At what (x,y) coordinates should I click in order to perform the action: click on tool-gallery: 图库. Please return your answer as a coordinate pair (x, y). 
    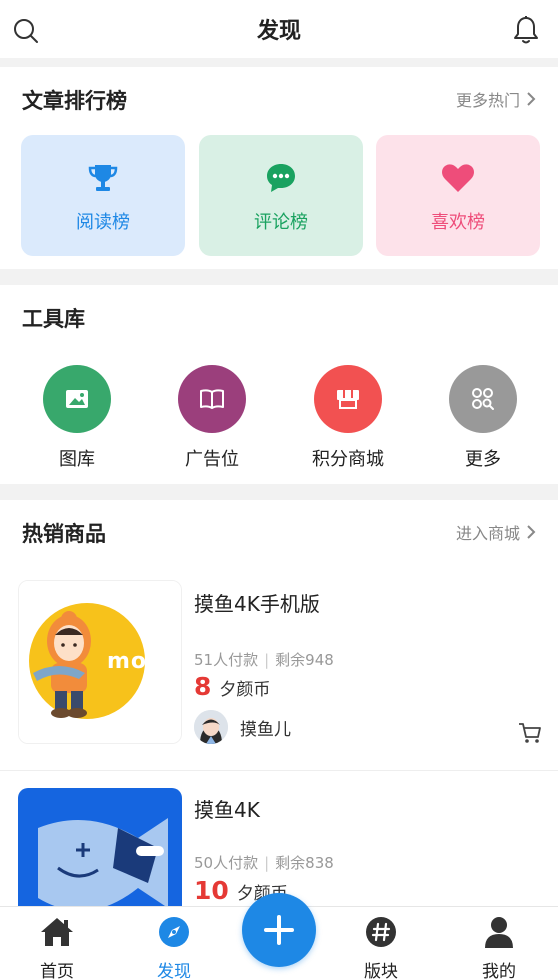
    Looking at the image, I should click on (77, 418).